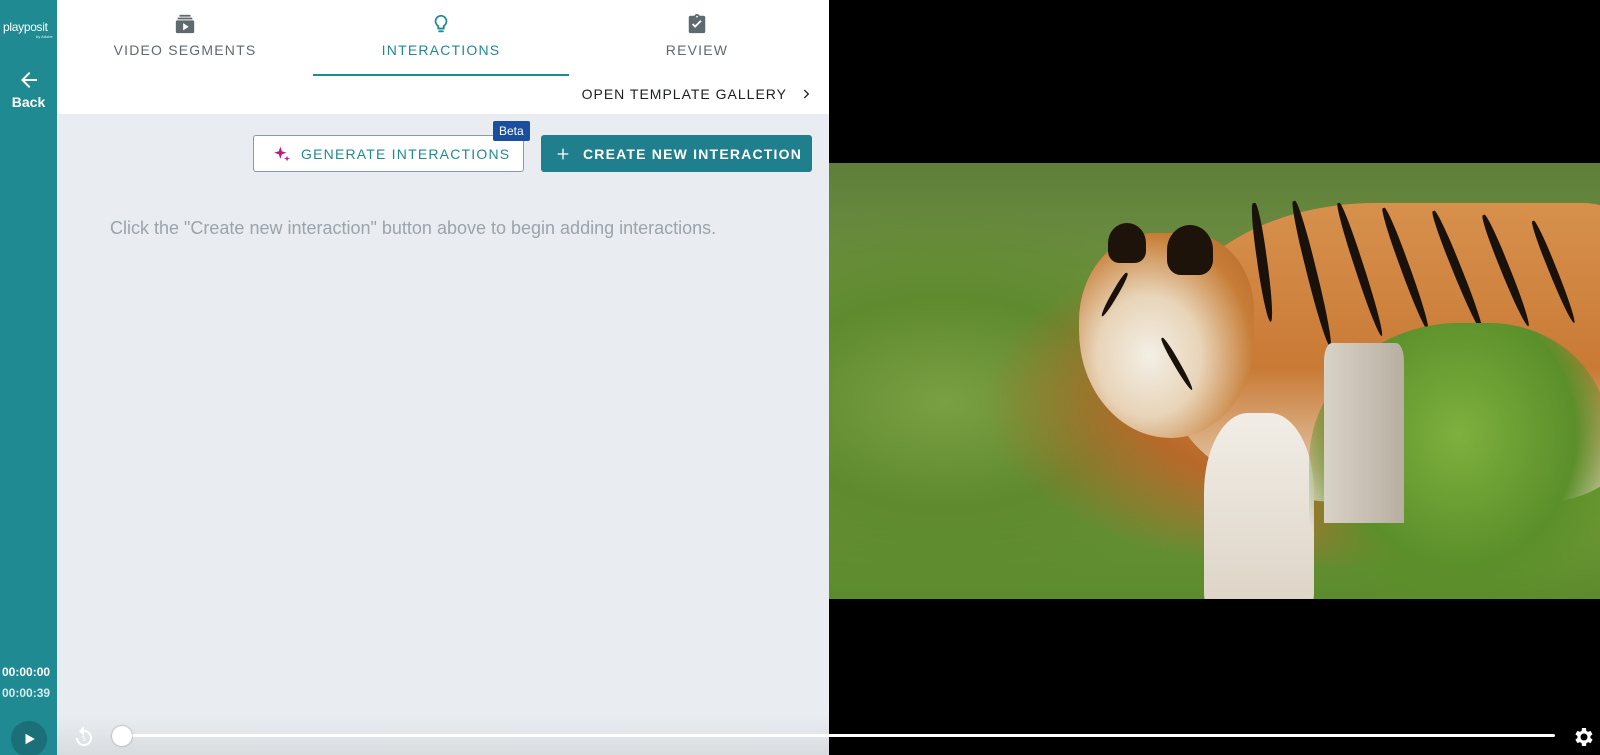 This screenshot has width=1600, height=755. I want to click on video-scene-stump, so click(1364, 433).